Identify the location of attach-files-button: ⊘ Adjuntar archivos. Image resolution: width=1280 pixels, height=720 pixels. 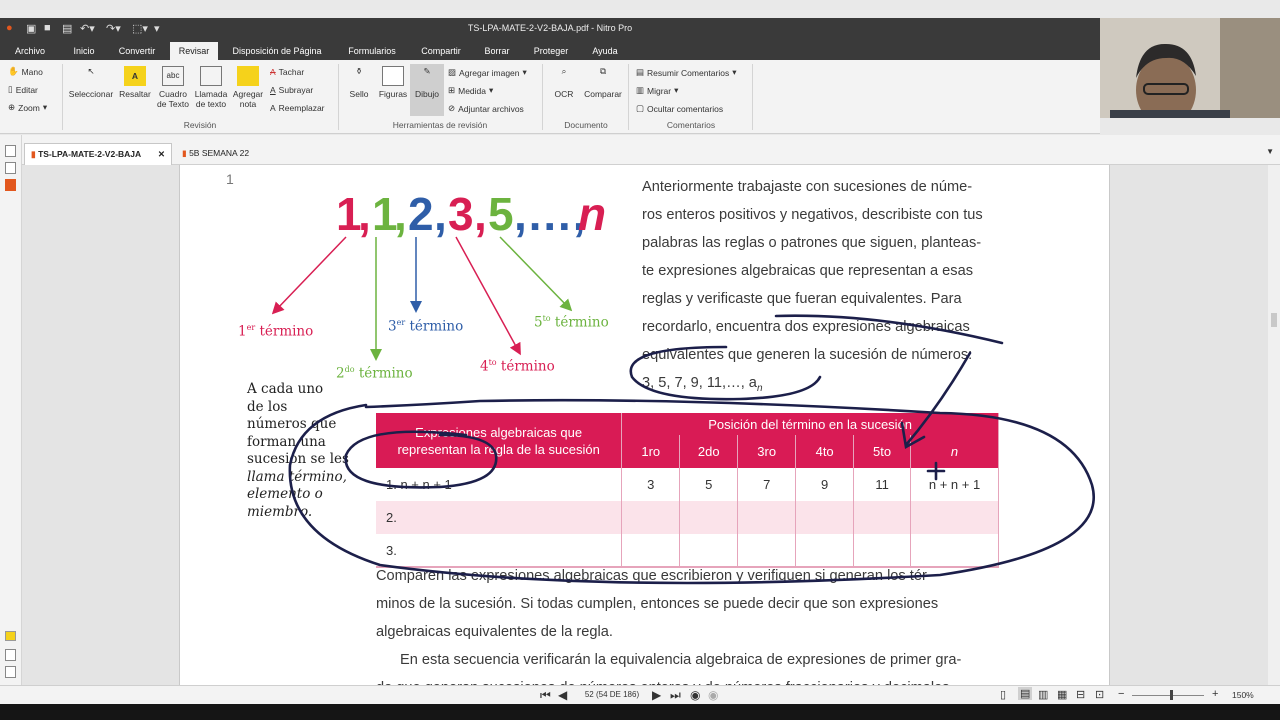
(486, 108).